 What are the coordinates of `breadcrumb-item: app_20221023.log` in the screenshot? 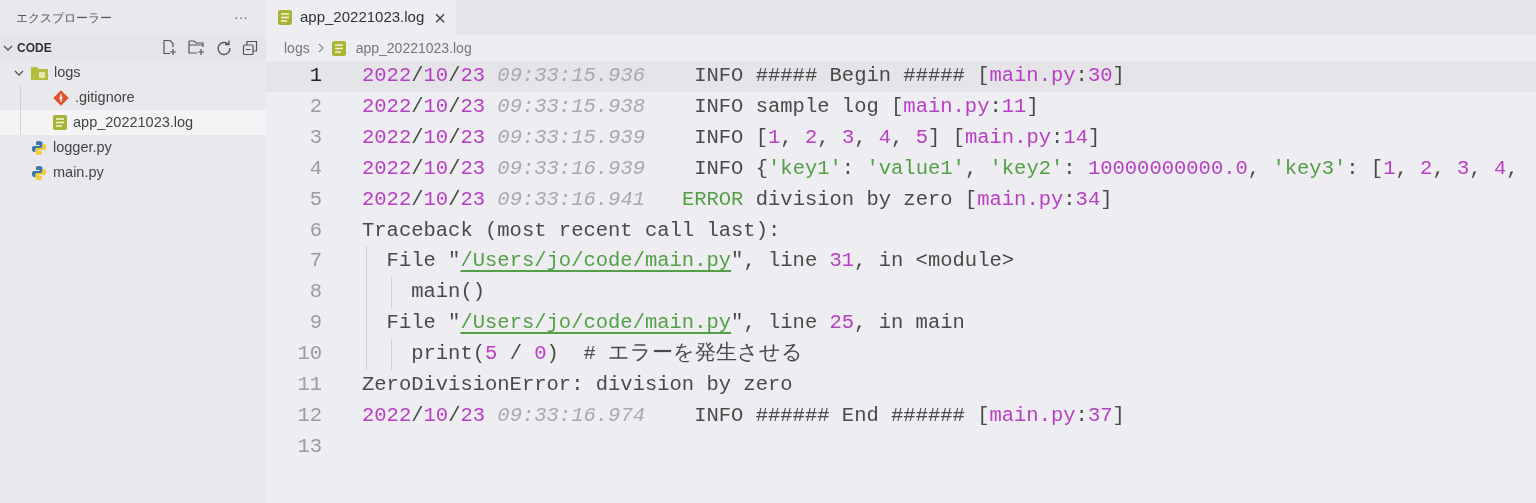 It's located at (413, 48).